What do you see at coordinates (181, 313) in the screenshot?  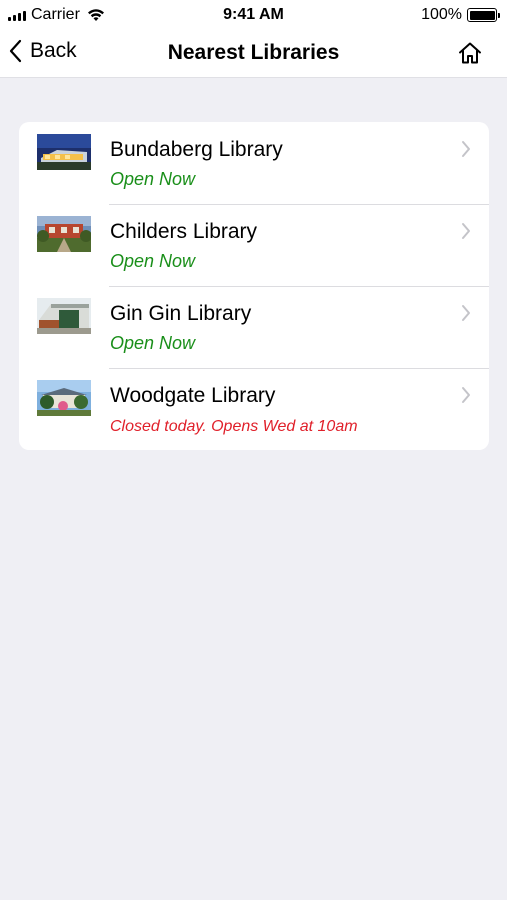 I see `library-name: Gin Gin Library` at bounding box center [181, 313].